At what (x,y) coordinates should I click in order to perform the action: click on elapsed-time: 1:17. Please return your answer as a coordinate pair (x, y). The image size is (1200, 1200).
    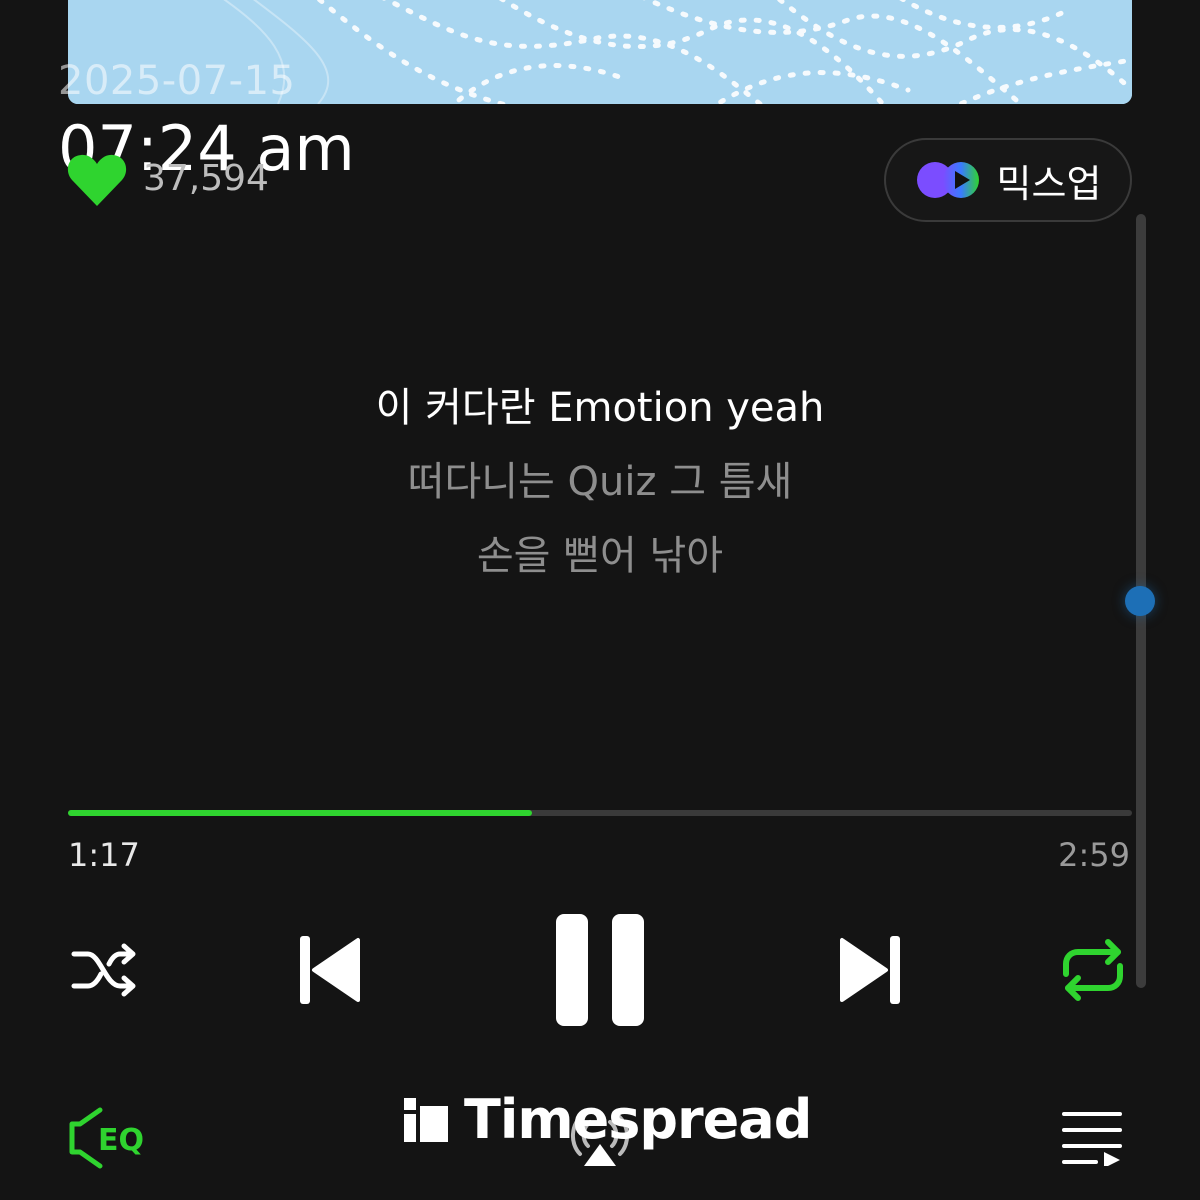
    Looking at the image, I should click on (104, 855).